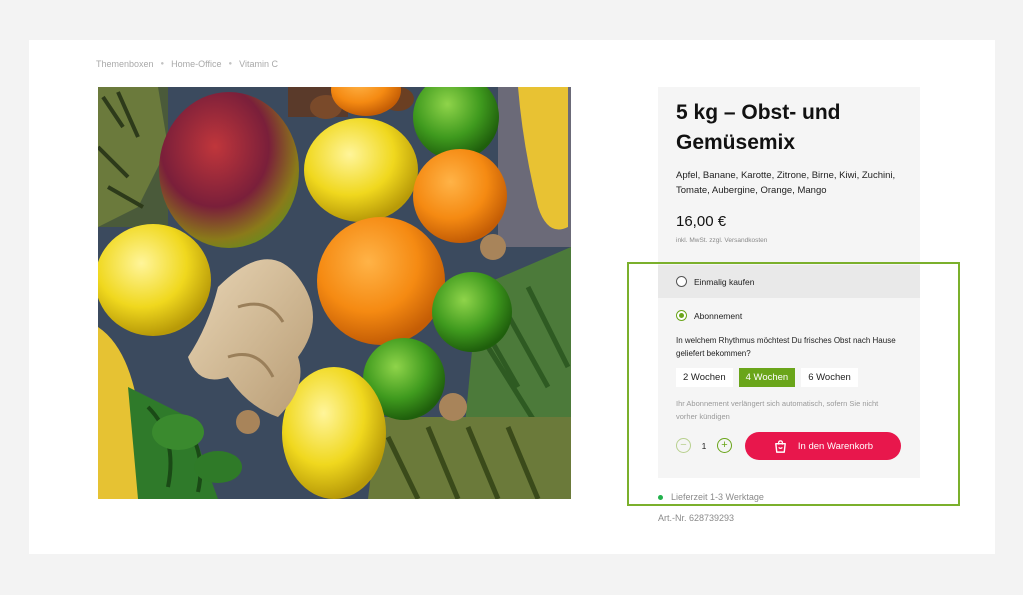 This screenshot has height=595, width=1023. I want to click on add-to-cart-label: In den Warenkorb, so click(835, 446).